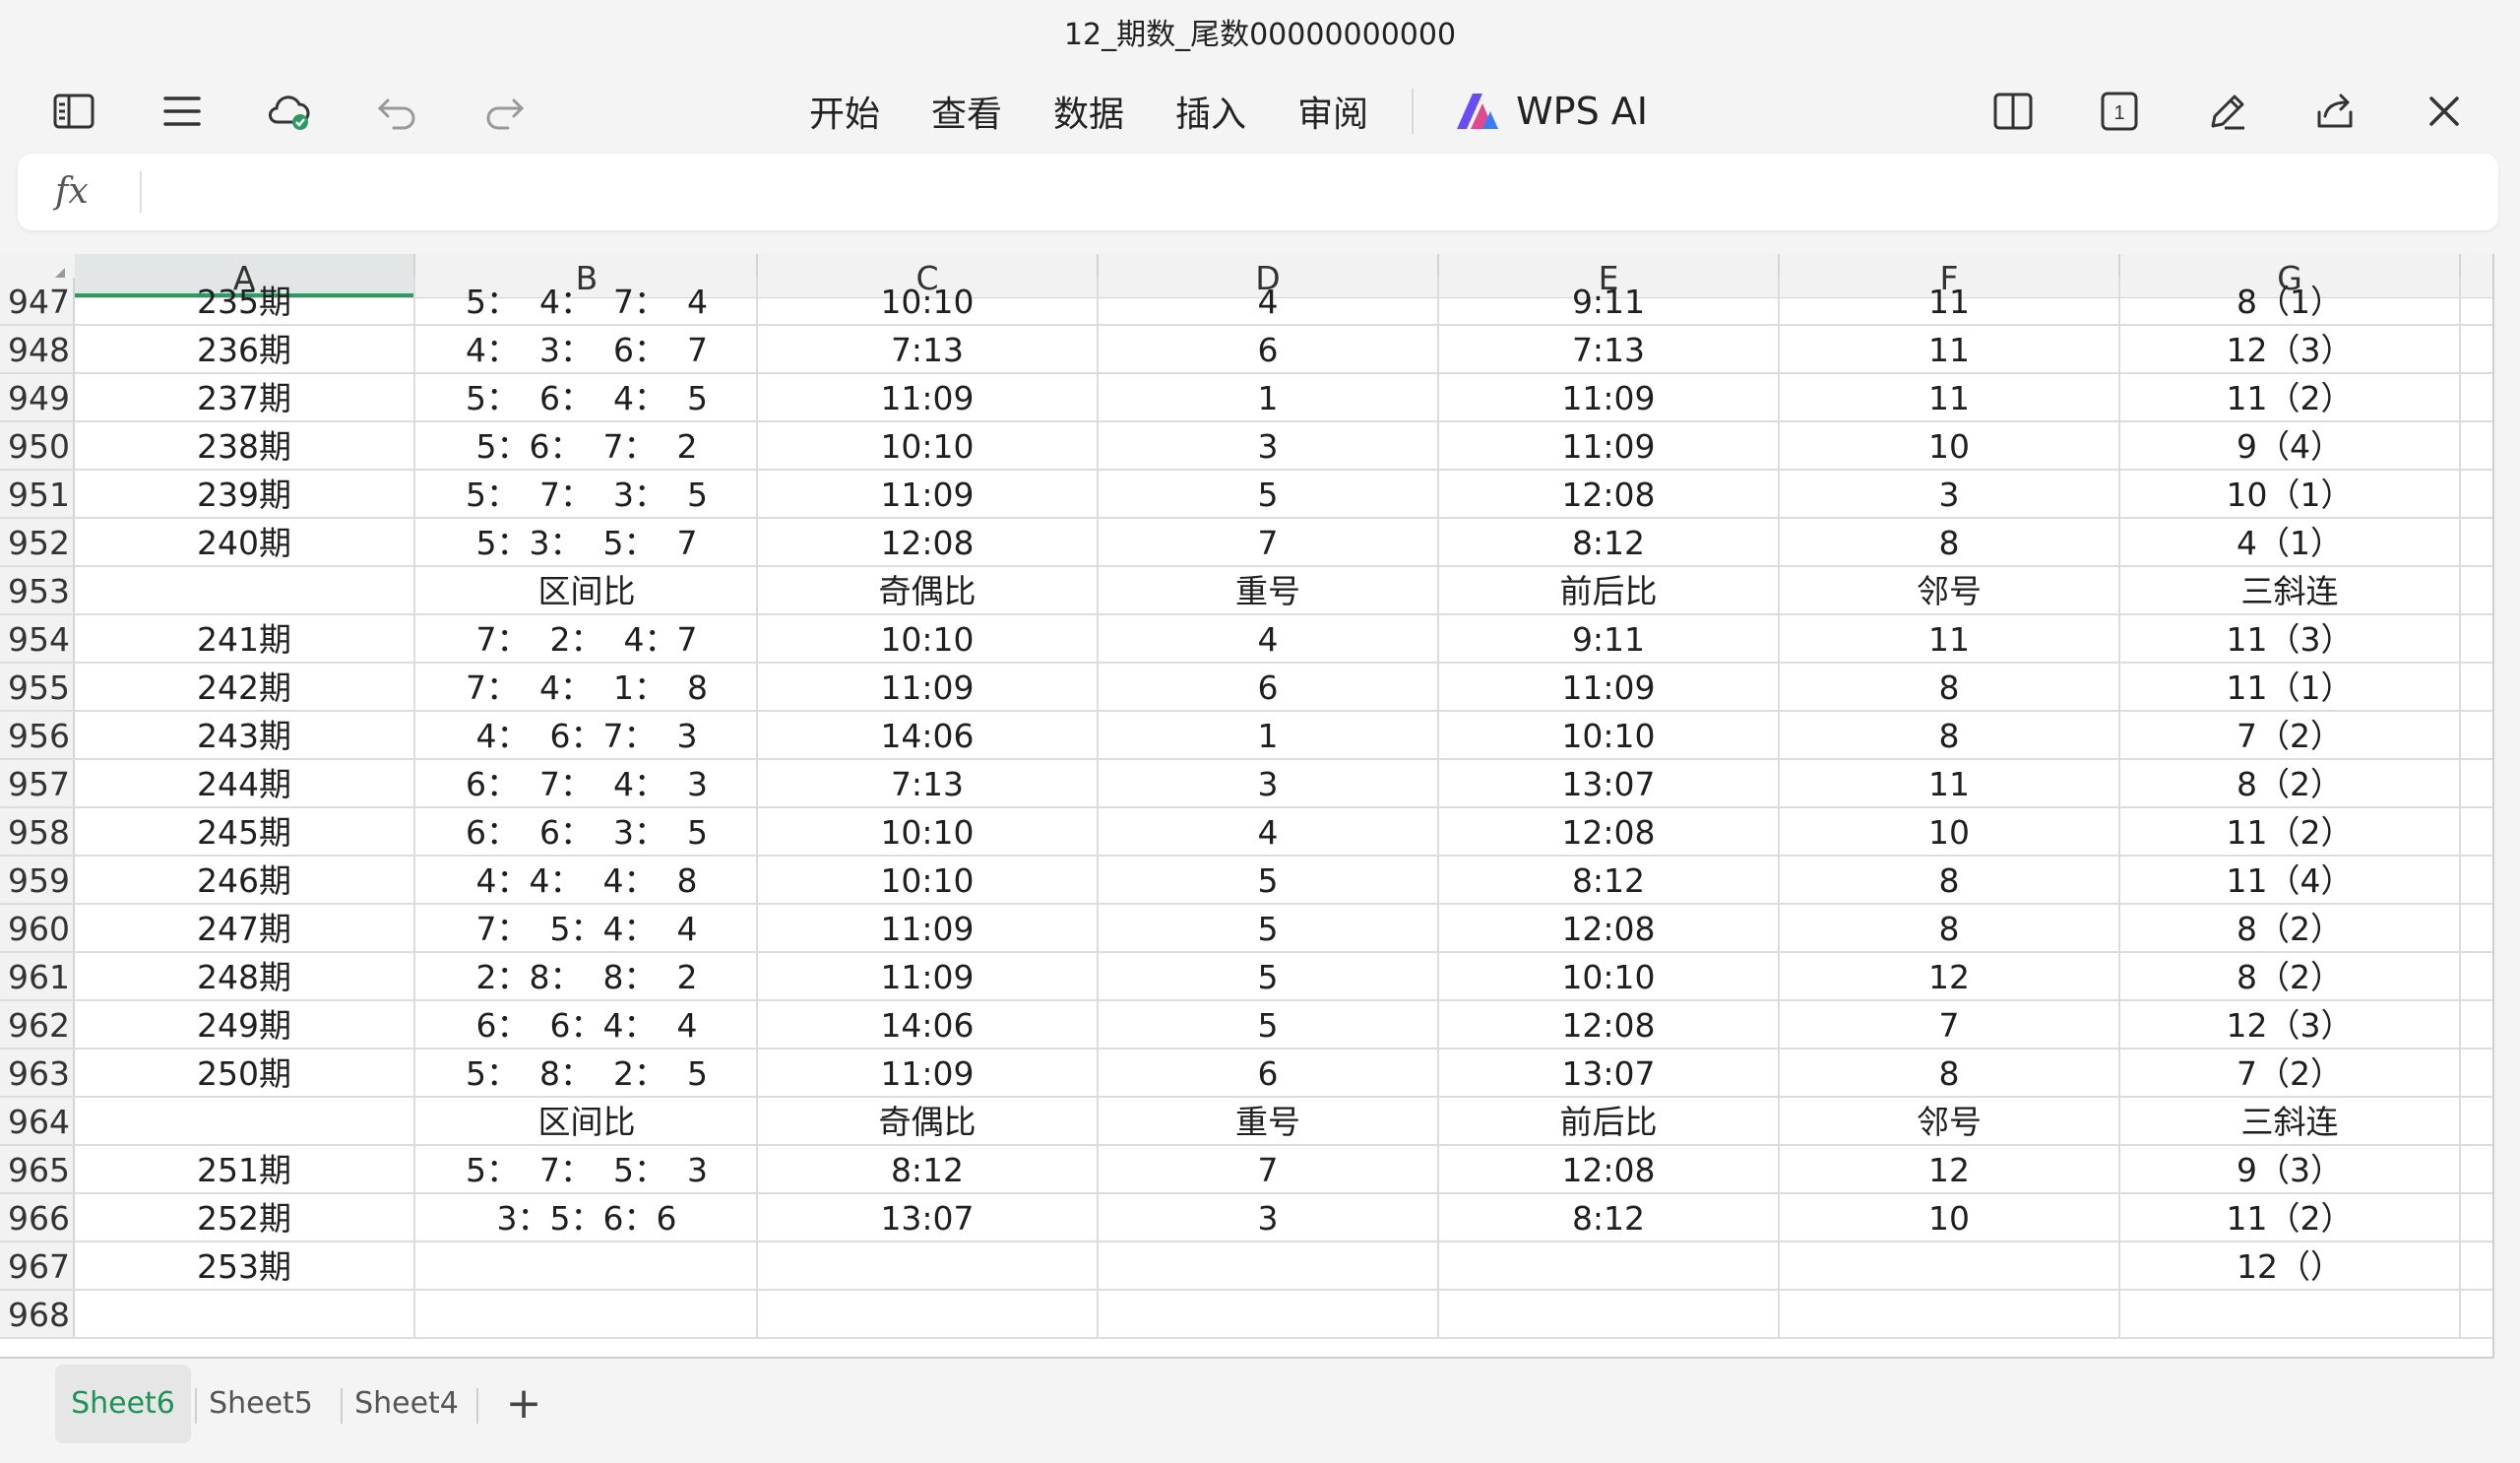 The image size is (2520, 1463). What do you see at coordinates (1950, 1169) in the screenshot?
I see `cell-f: 12` at bounding box center [1950, 1169].